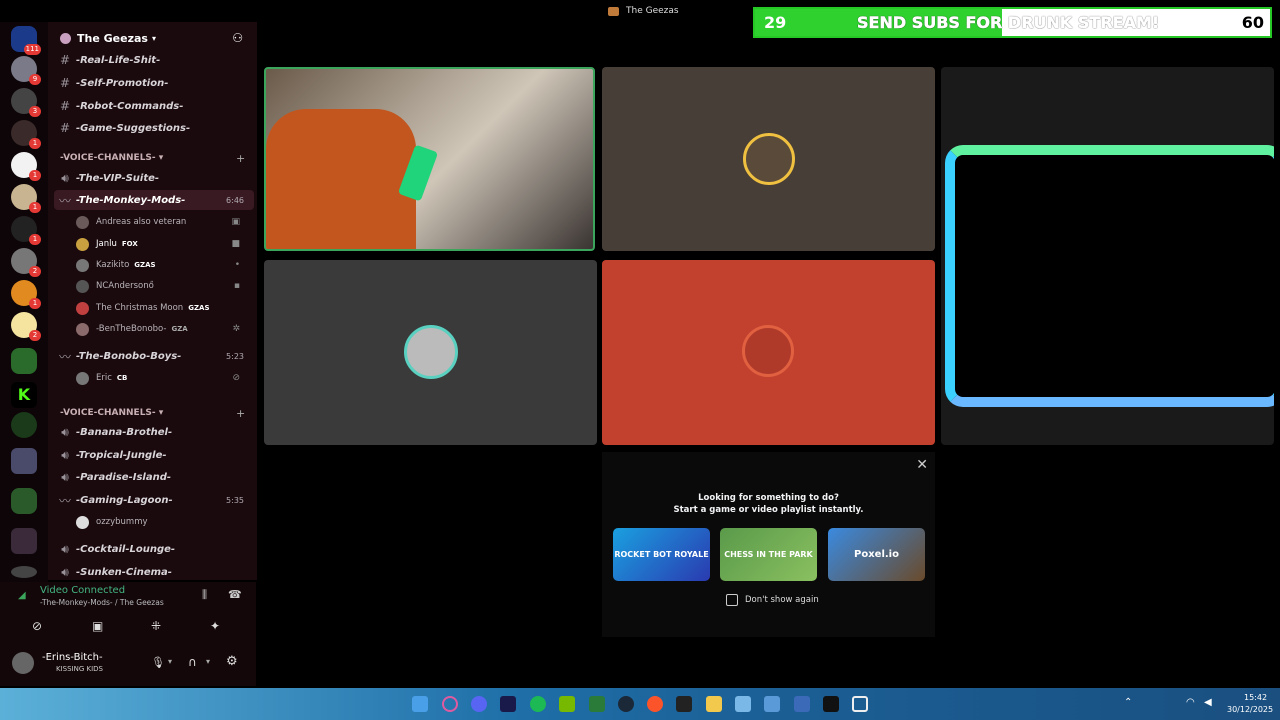 This screenshot has height=720, width=1280. Describe the element at coordinates (22, 595) in the screenshot. I see `signal-icon: ◢` at that location.